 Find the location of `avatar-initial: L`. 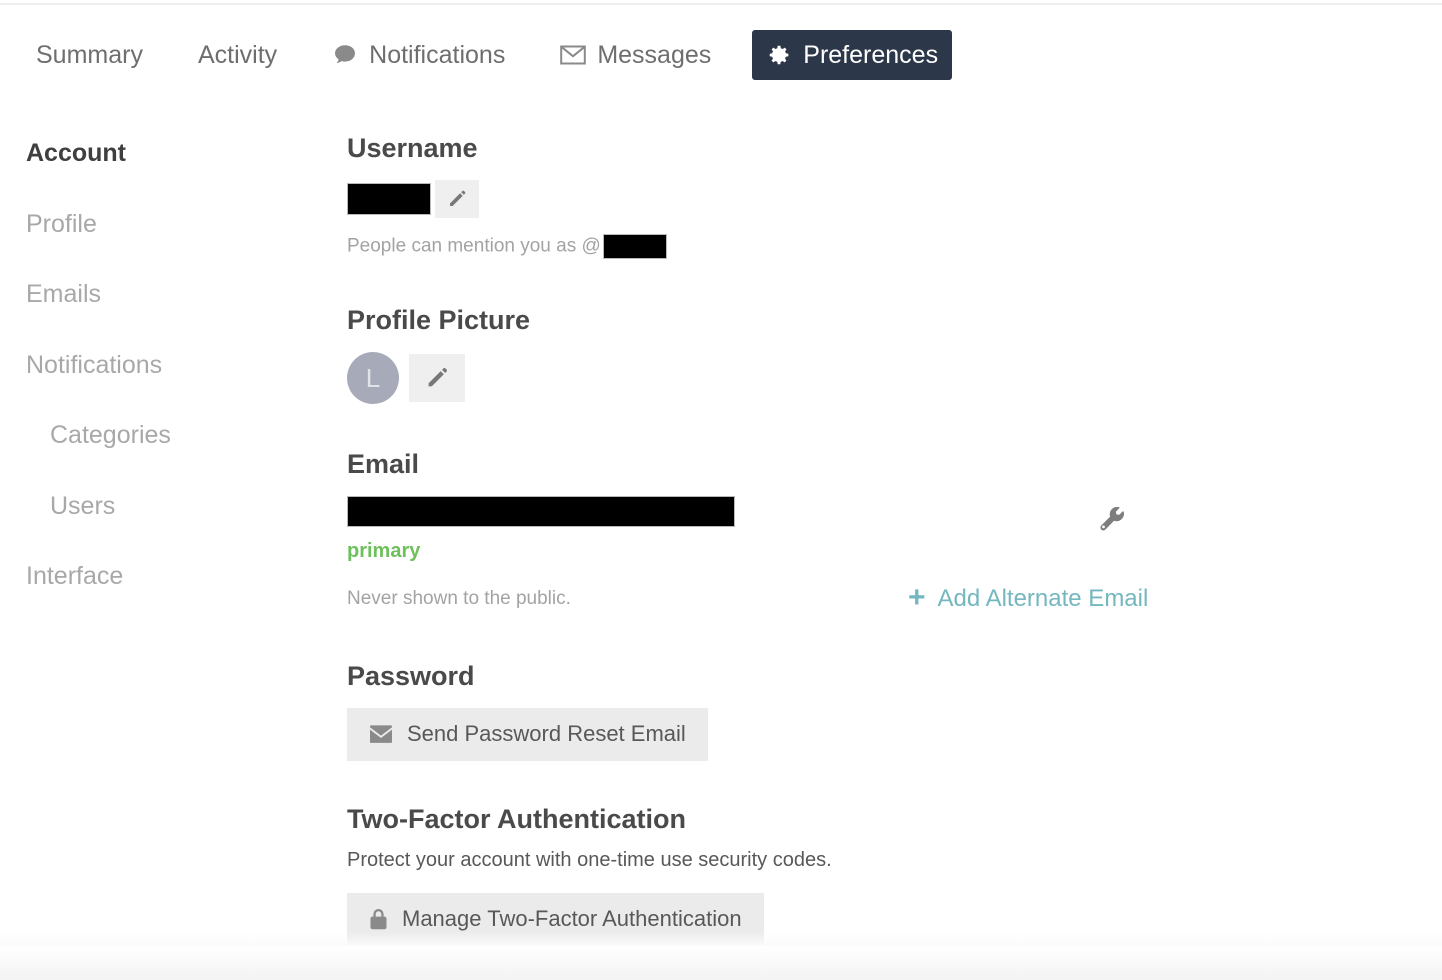

avatar-initial: L is located at coordinates (373, 377).